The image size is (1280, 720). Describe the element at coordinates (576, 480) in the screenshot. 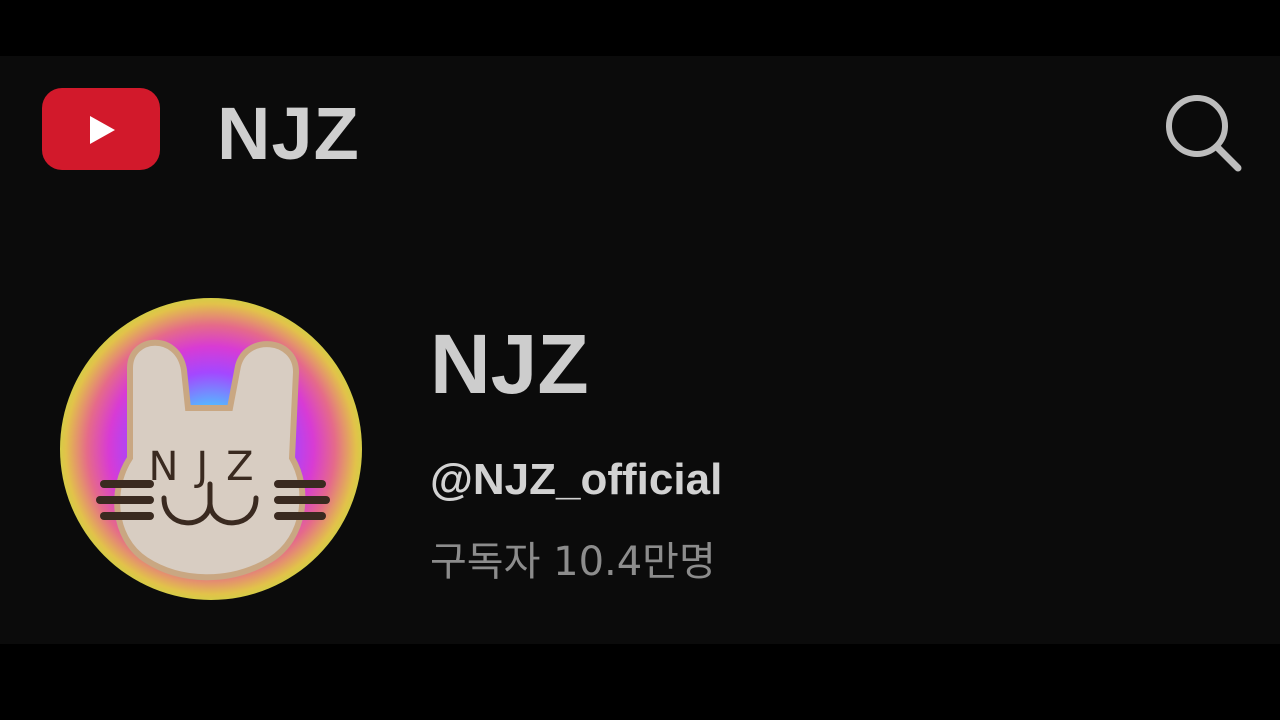

I see `channel-handle: @NJZ_official` at that location.